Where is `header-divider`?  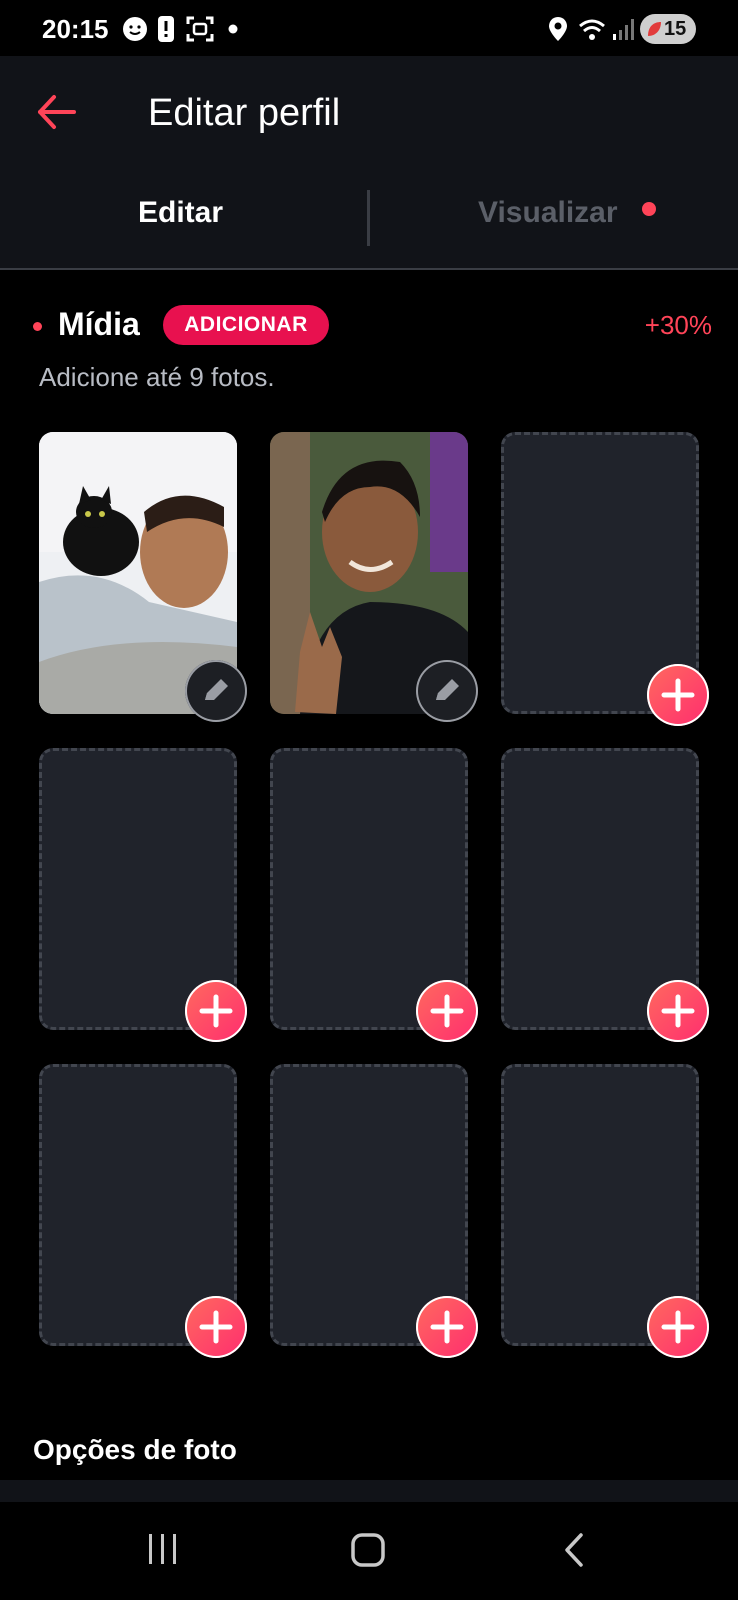 header-divider is located at coordinates (369, 269).